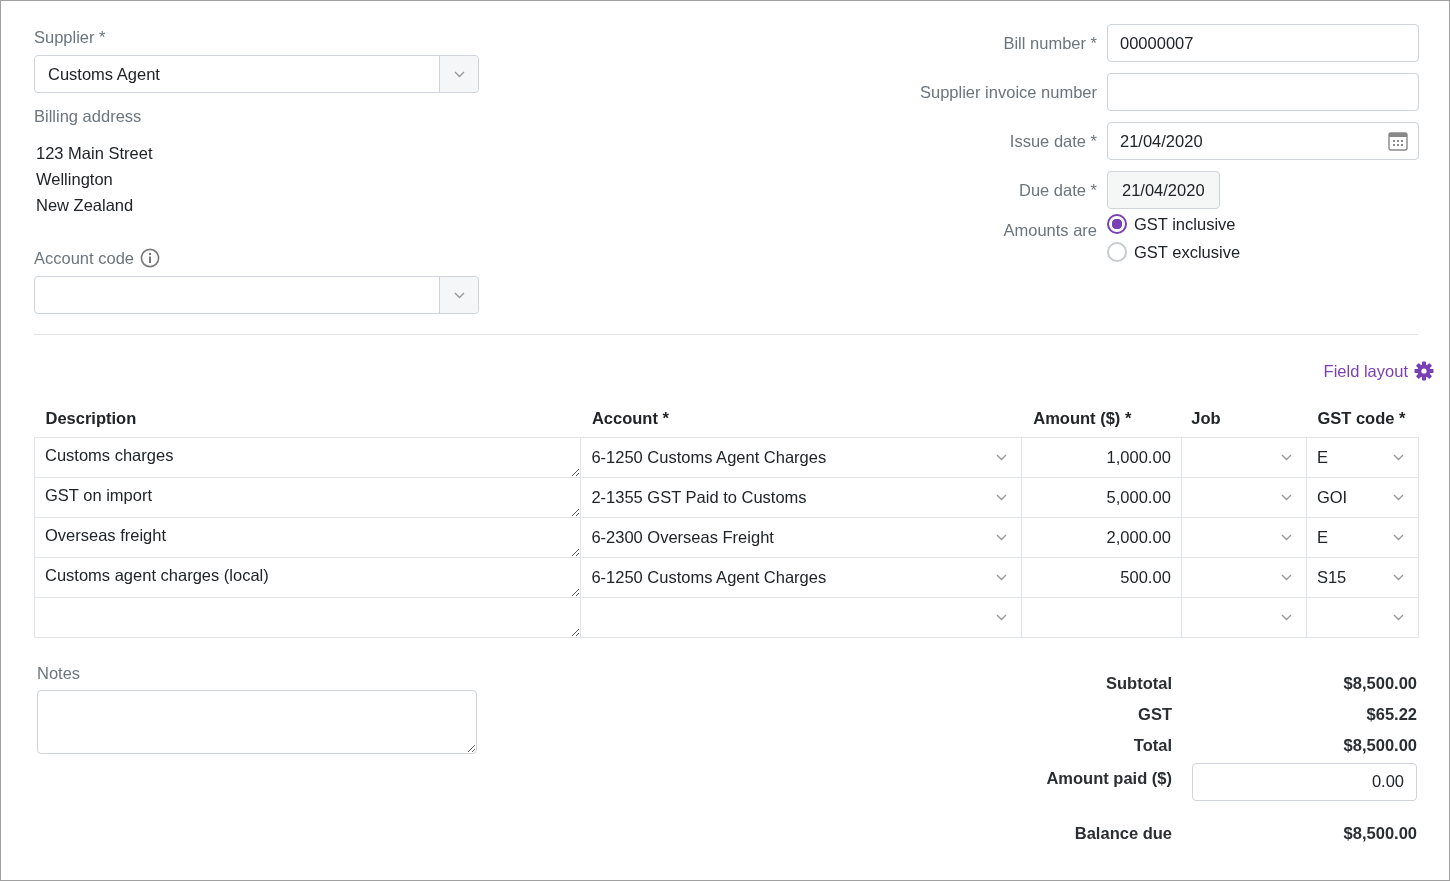  What do you see at coordinates (1185, 224) in the screenshot?
I see `radio-label: GST inclusive` at bounding box center [1185, 224].